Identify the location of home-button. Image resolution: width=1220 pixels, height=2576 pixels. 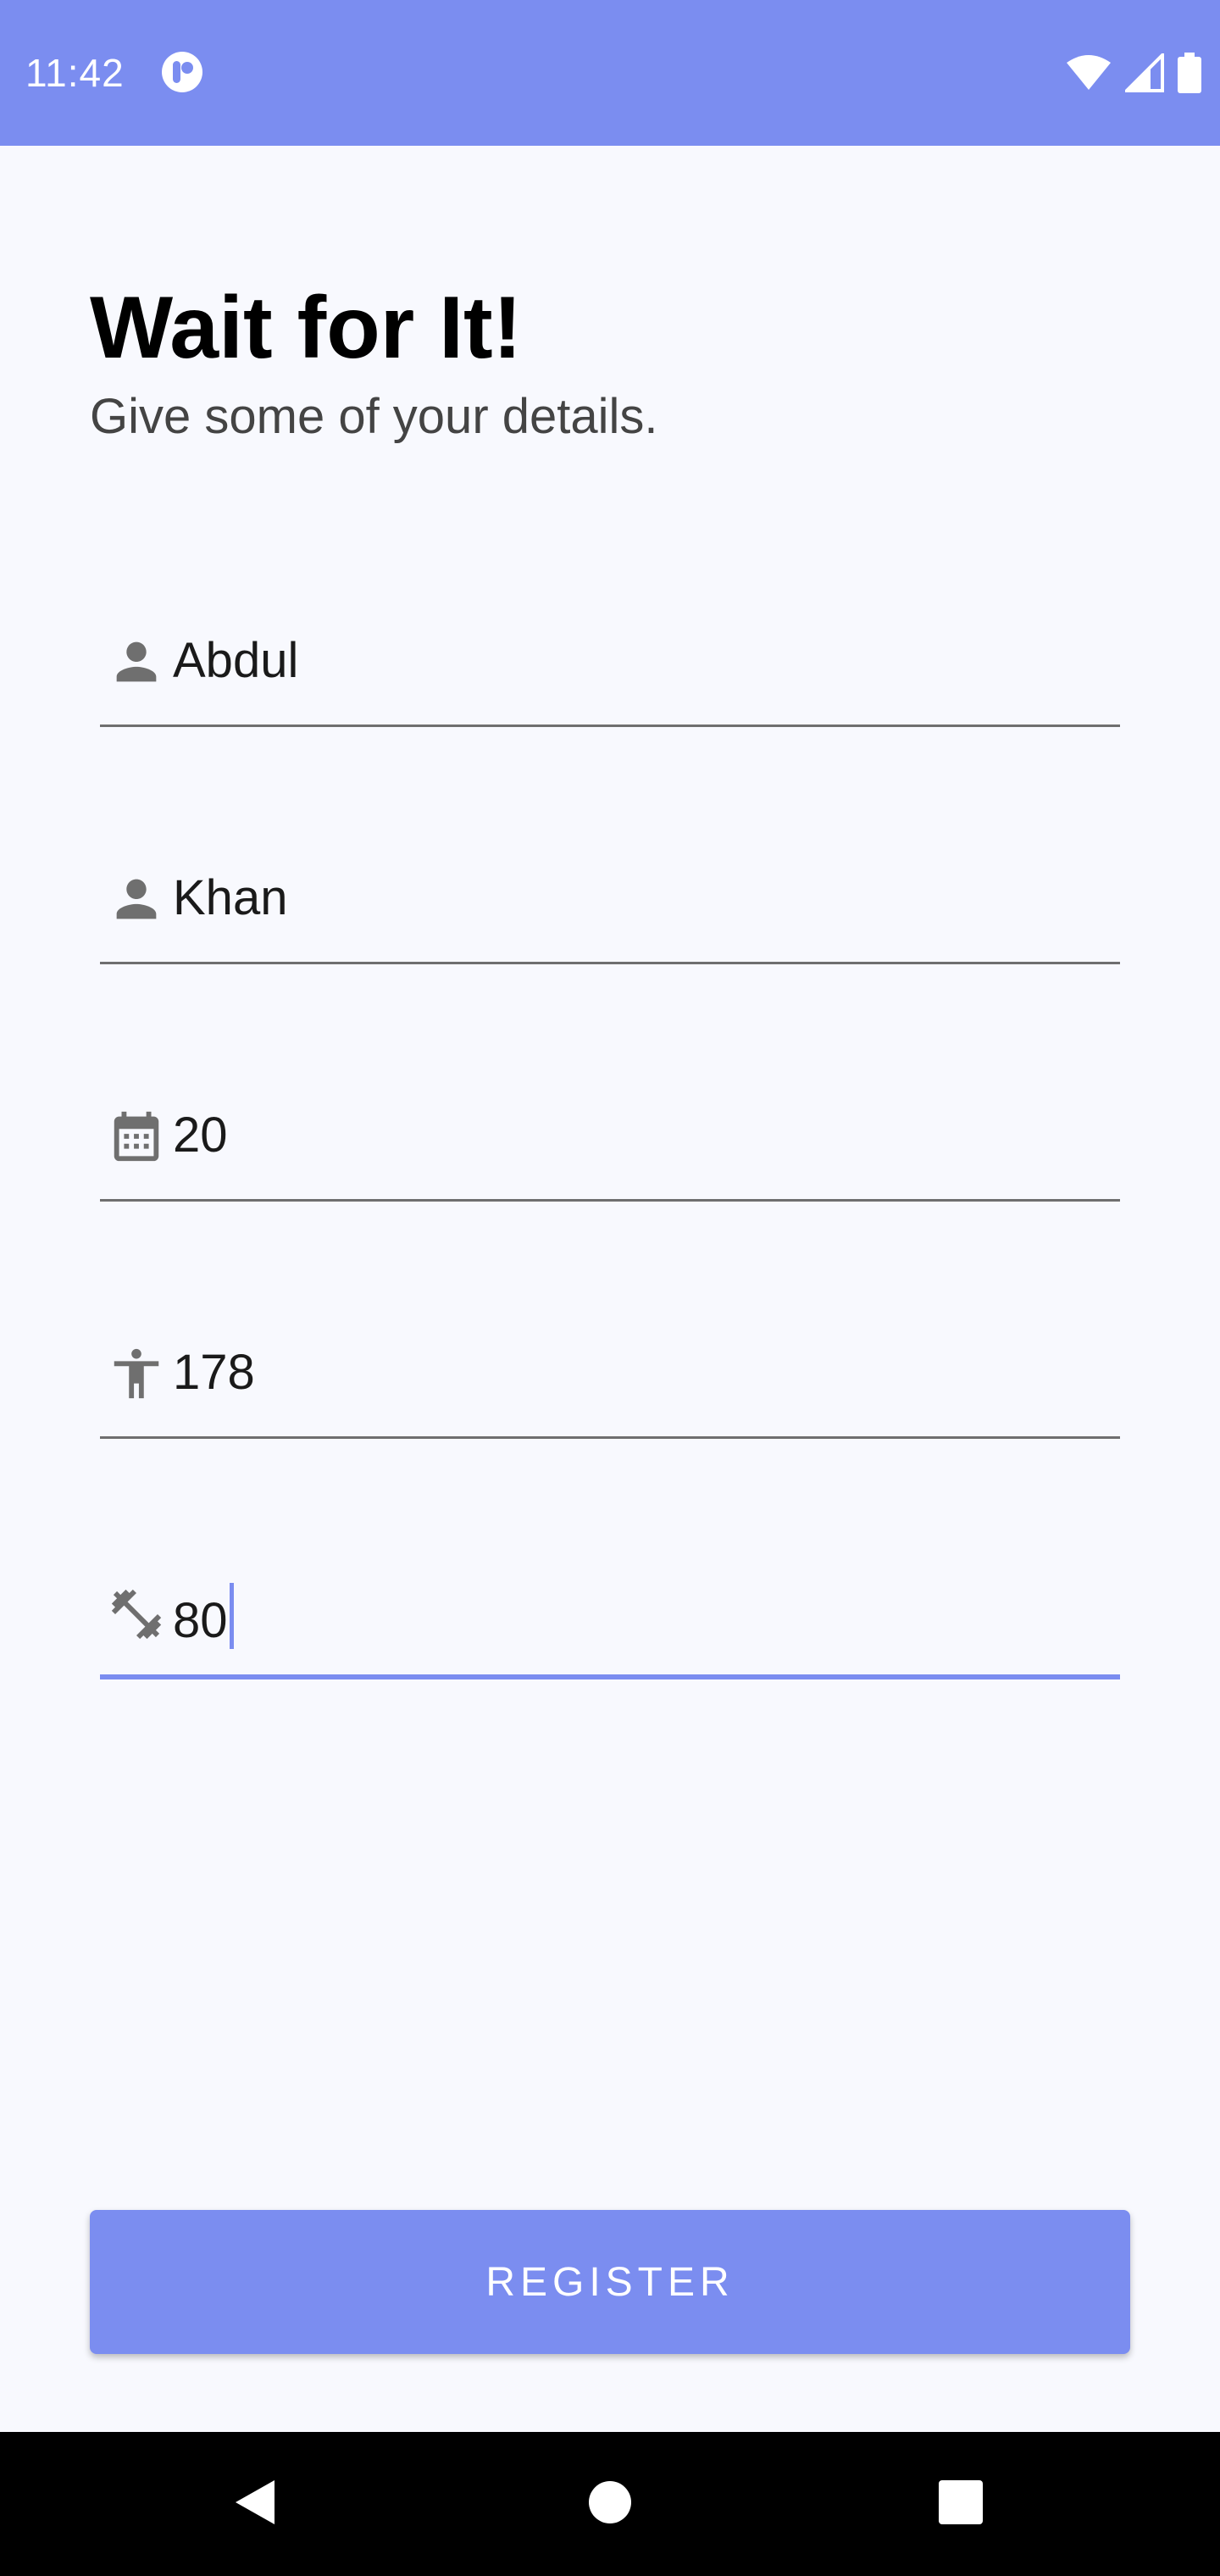
(610, 2504).